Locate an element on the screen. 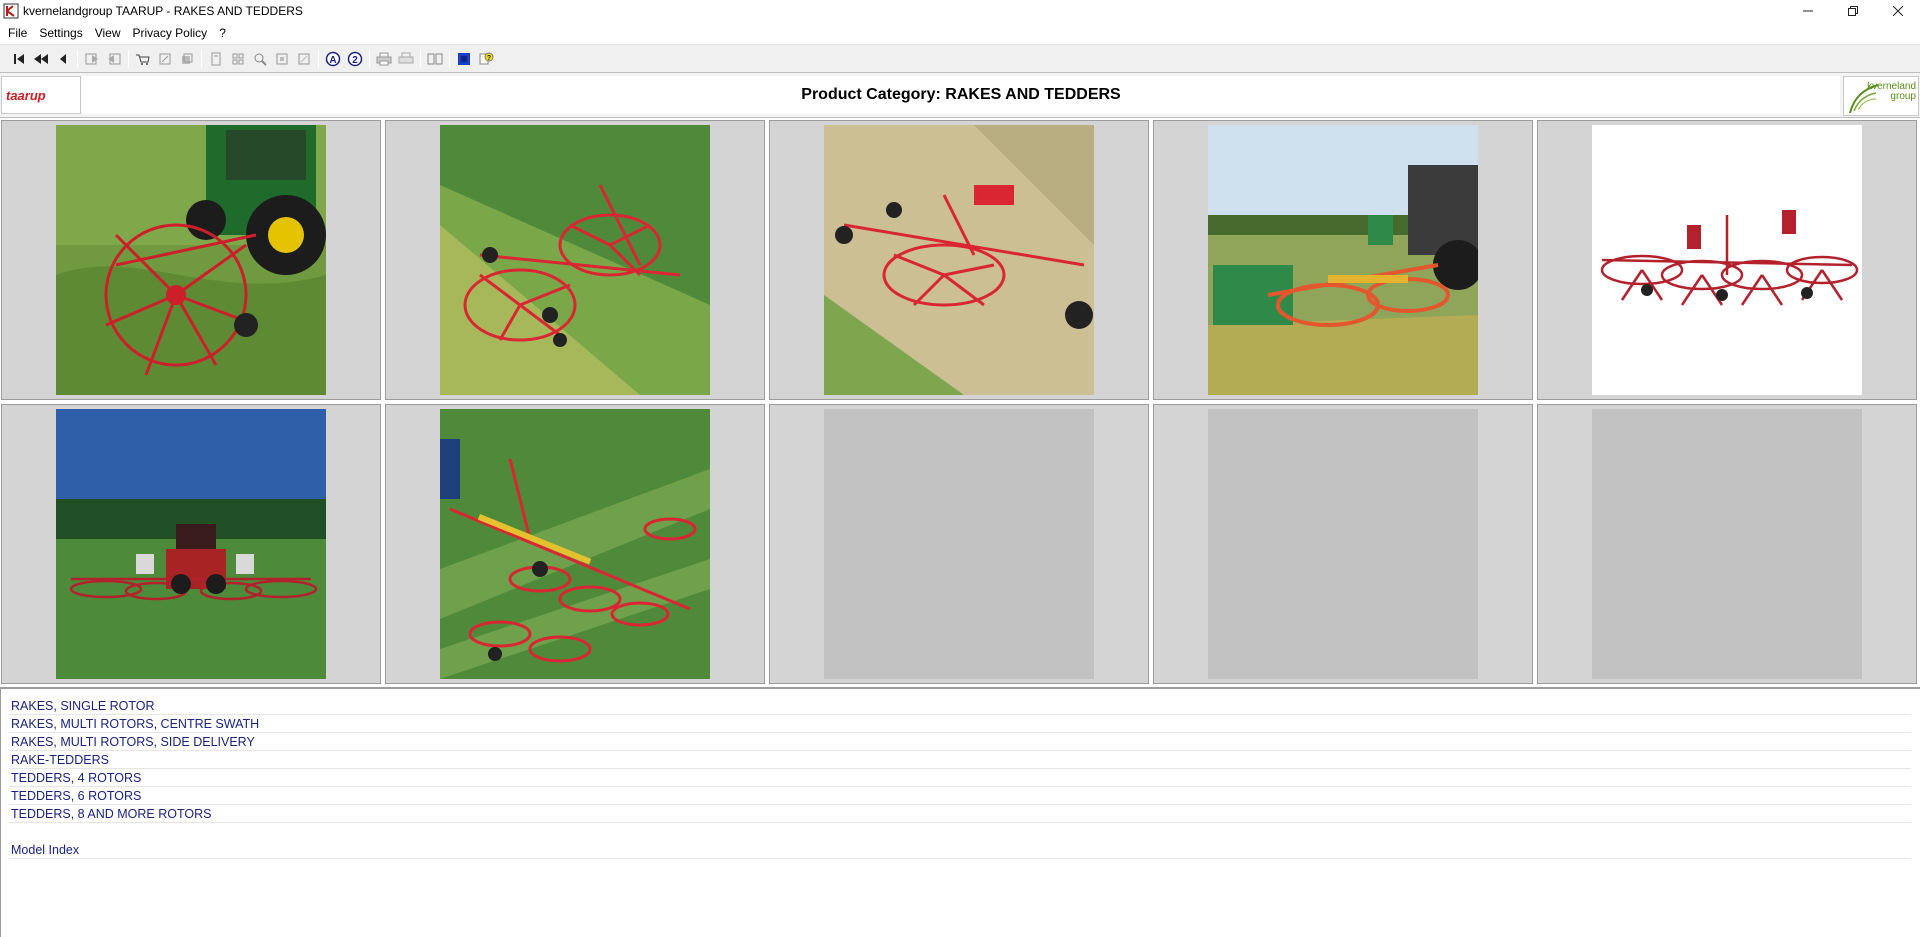  product-image-wide-tedder is located at coordinates (575, 544).